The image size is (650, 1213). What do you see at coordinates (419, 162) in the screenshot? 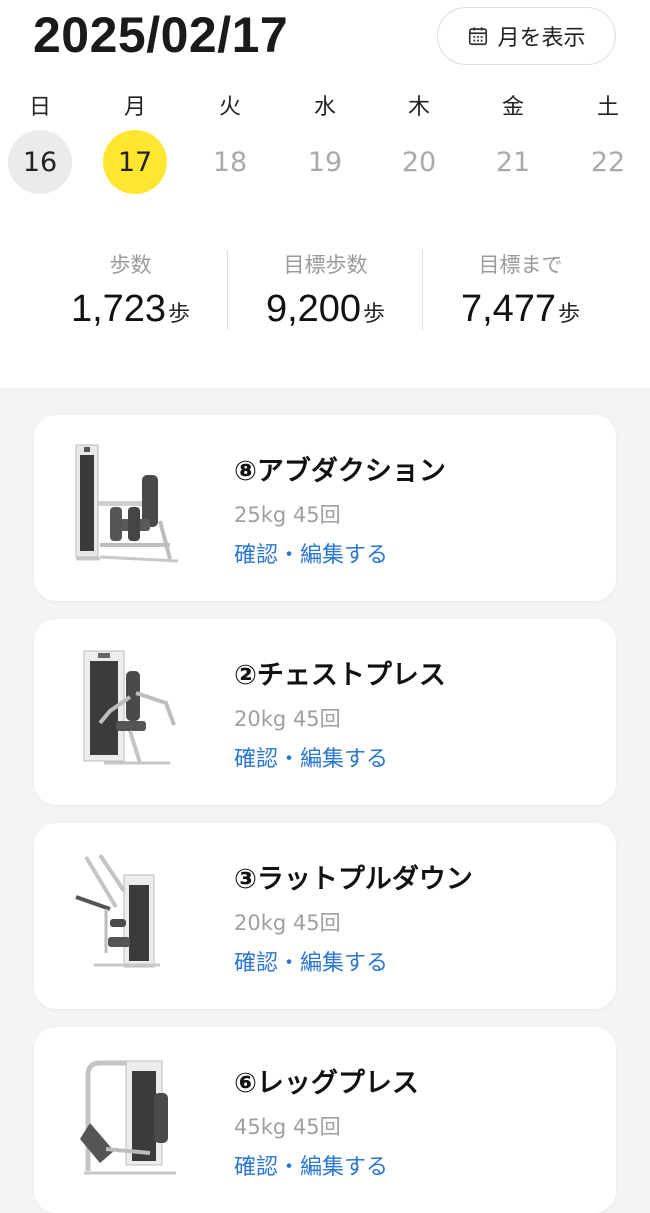
I see `day-number: 20` at bounding box center [419, 162].